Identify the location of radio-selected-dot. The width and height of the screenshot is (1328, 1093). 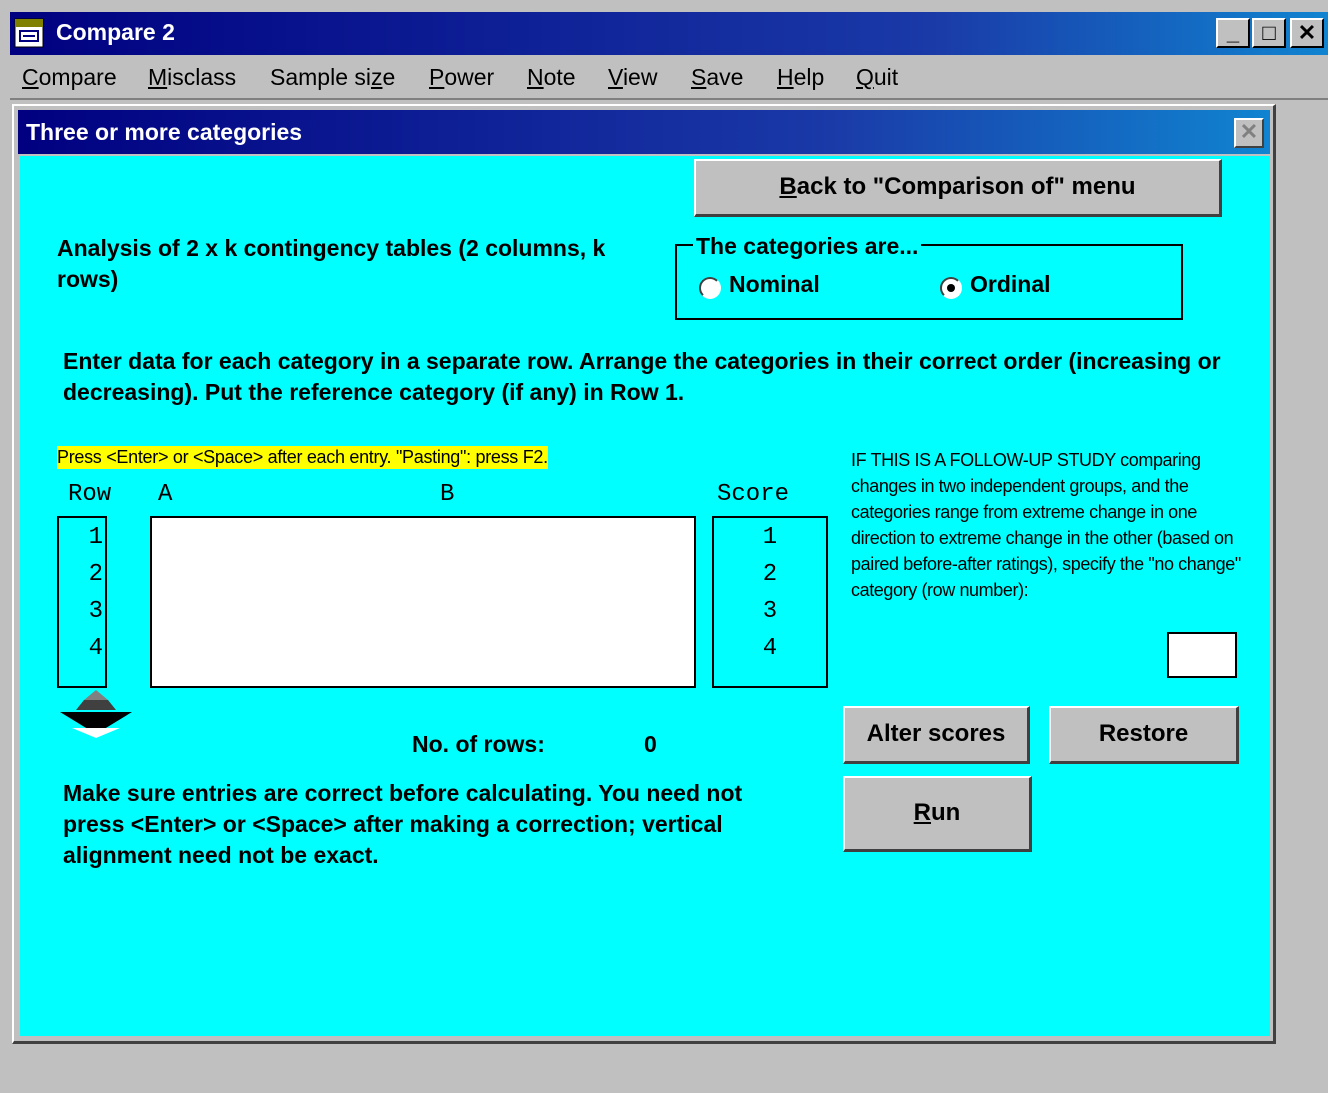
(951, 288).